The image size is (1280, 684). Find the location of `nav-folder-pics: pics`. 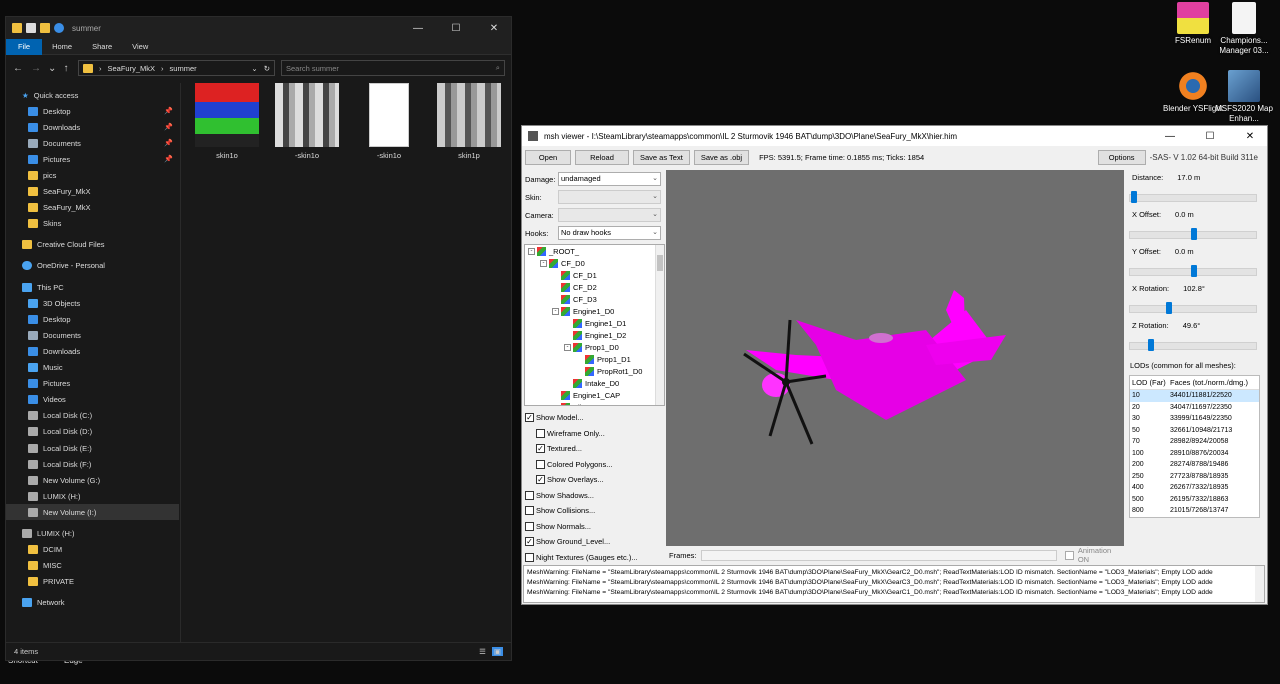

nav-folder-pics: pics is located at coordinates (92, 175).